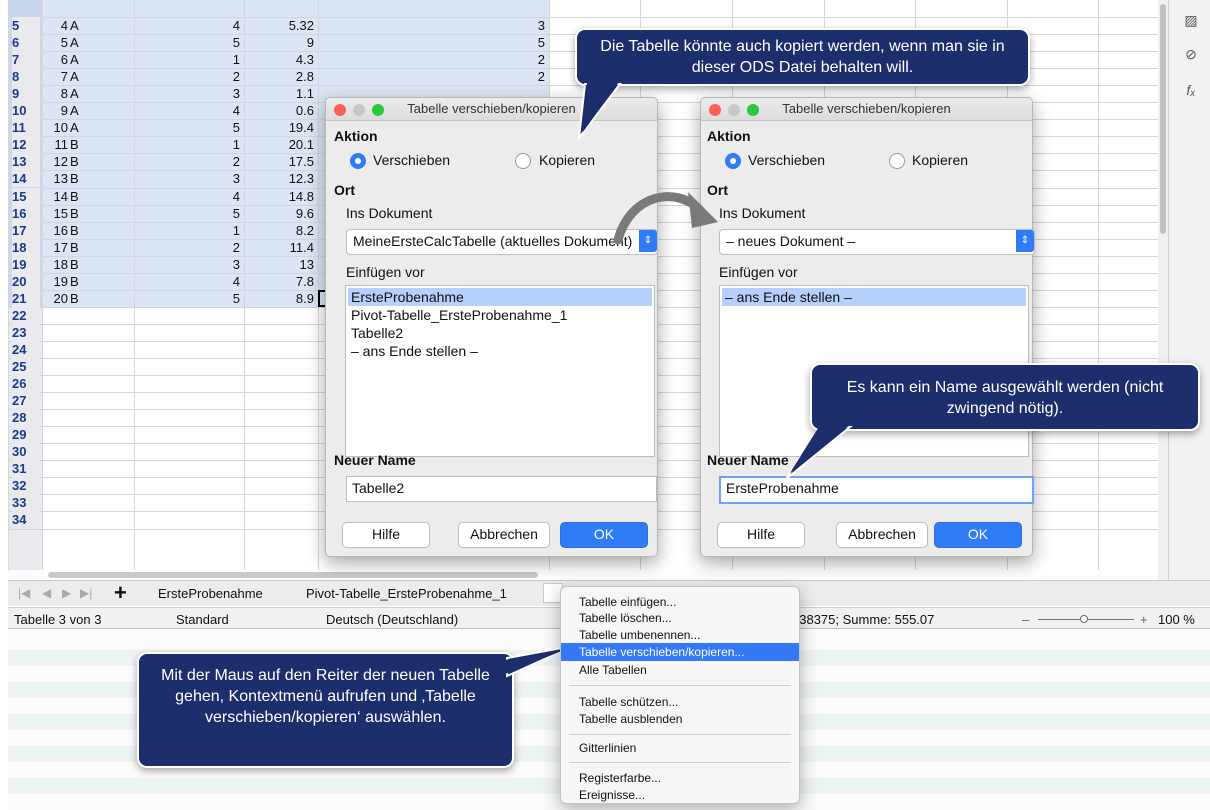 This screenshot has width=1210, height=810. What do you see at coordinates (26, 93) in the screenshot?
I see `row-number: 9` at bounding box center [26, 93].